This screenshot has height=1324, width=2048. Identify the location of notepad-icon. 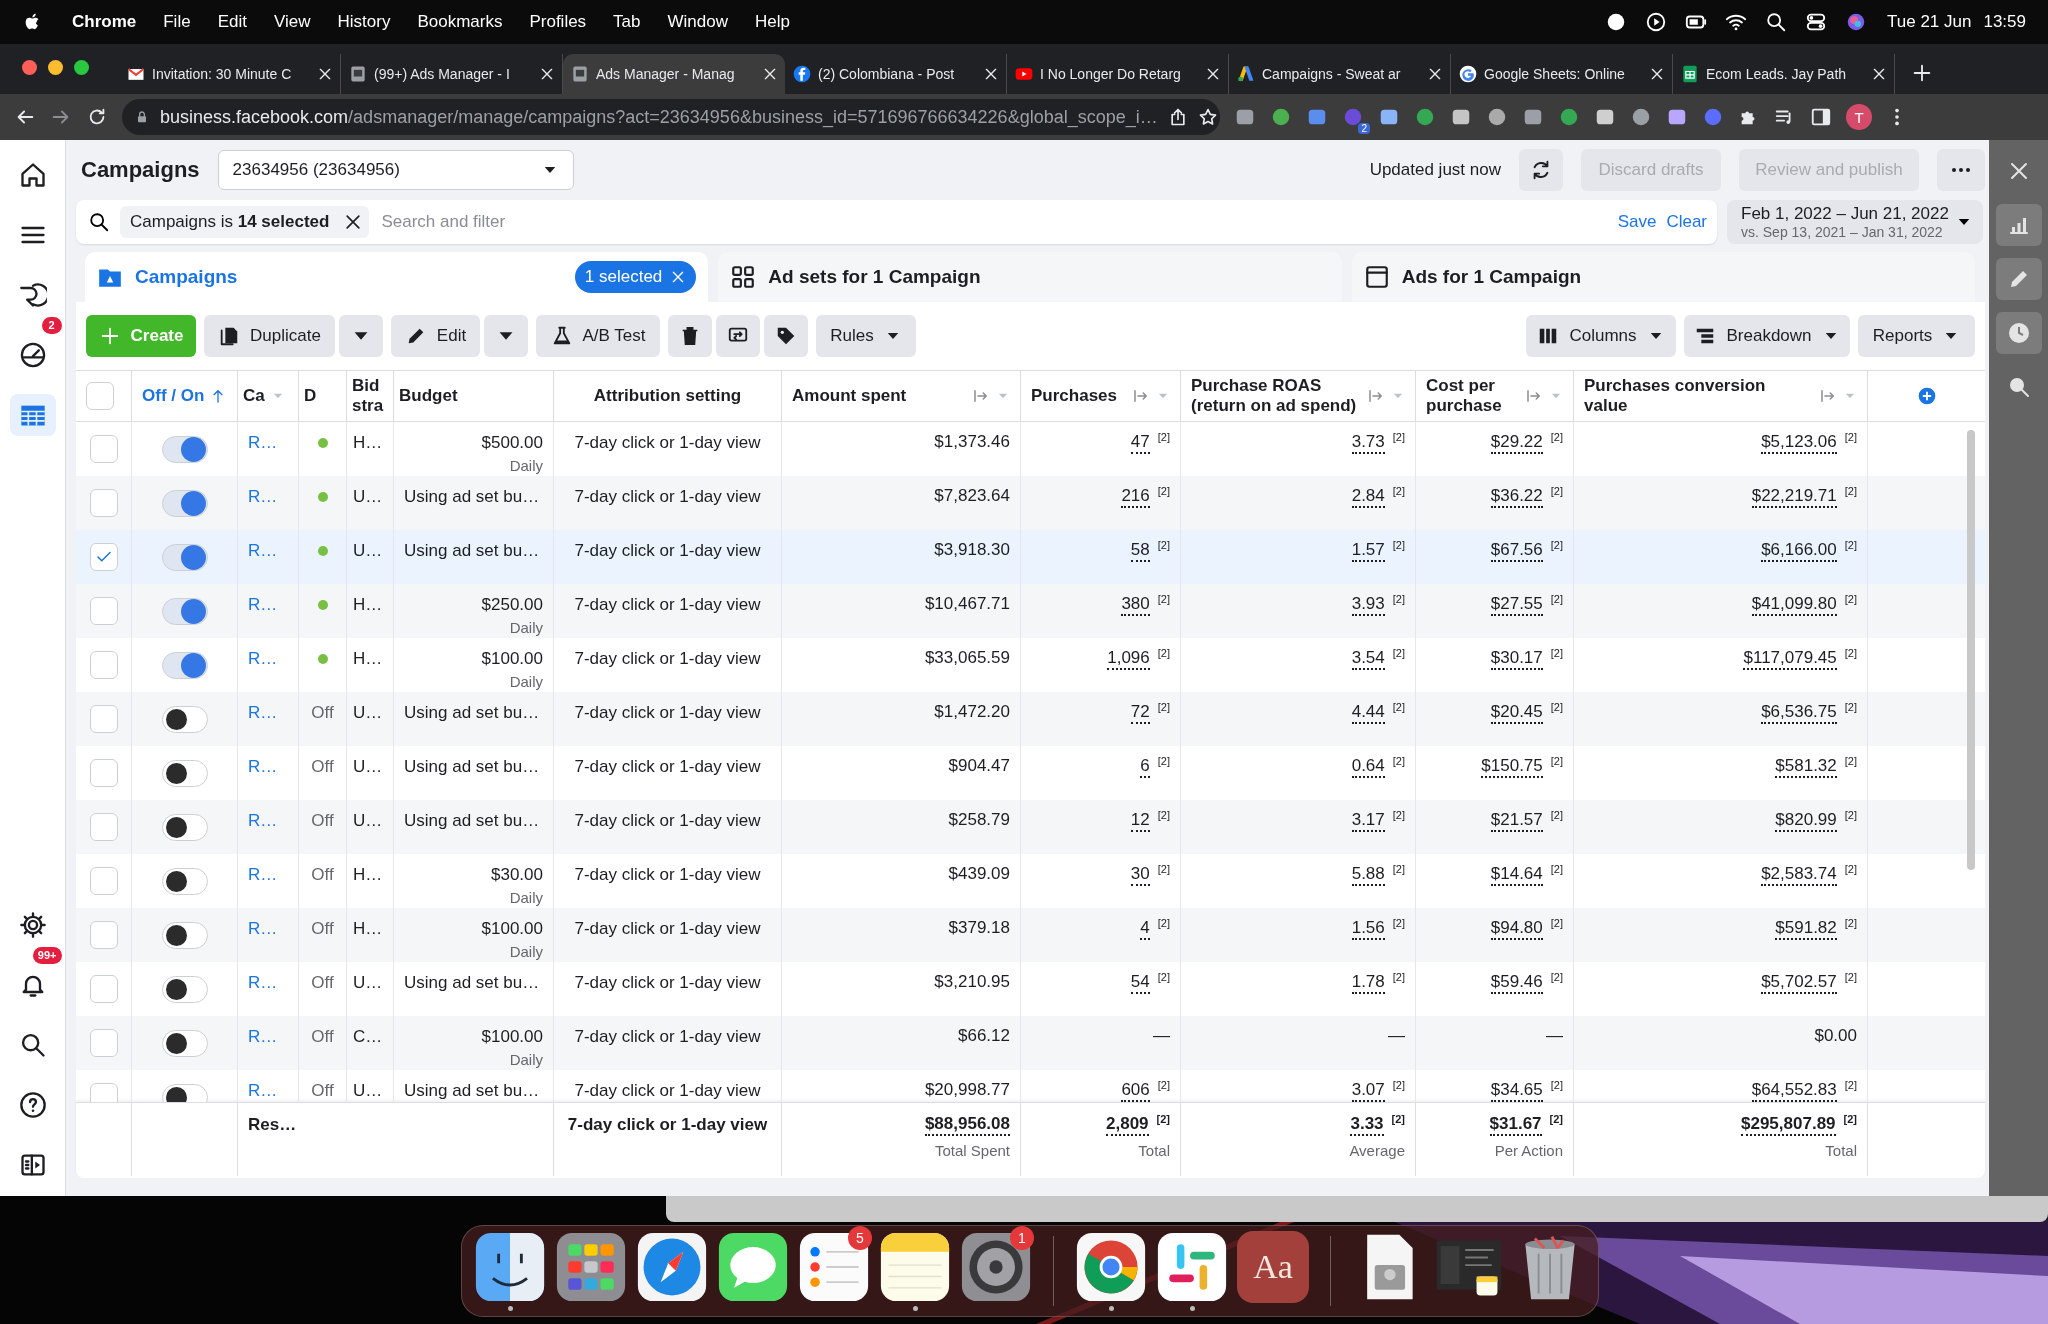
(915, 1267).